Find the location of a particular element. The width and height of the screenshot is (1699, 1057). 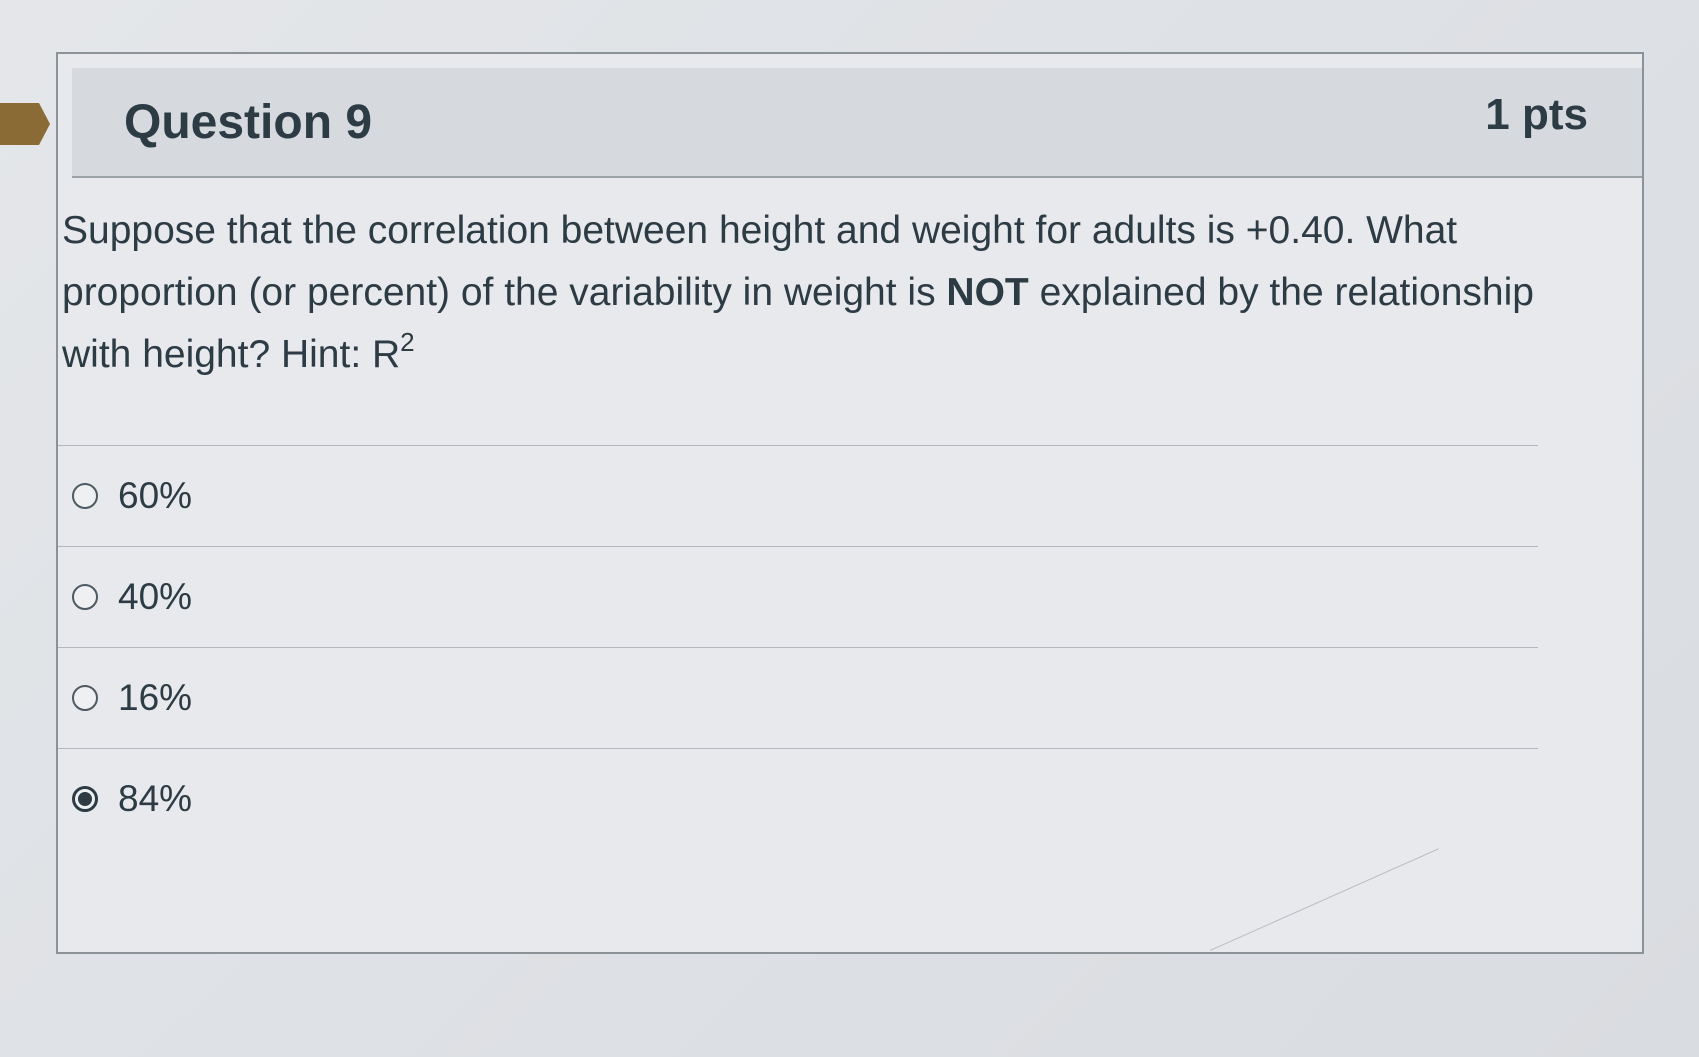

question-title: Question 9 is located at coordinates (248, 122).